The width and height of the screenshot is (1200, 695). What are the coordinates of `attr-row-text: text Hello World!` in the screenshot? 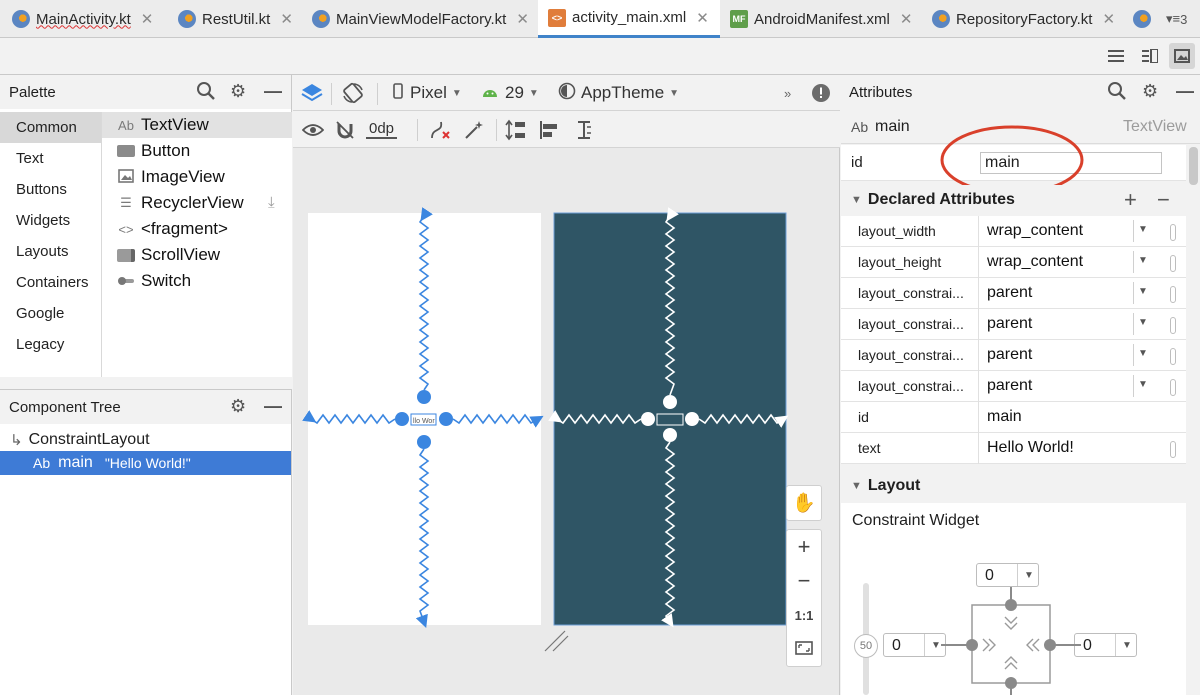 It's located at (1013, 448).